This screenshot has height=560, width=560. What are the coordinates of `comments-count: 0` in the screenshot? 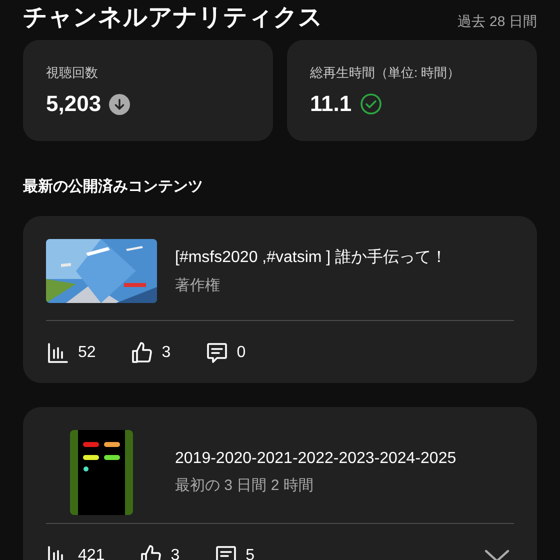 It's located at (241, 353).